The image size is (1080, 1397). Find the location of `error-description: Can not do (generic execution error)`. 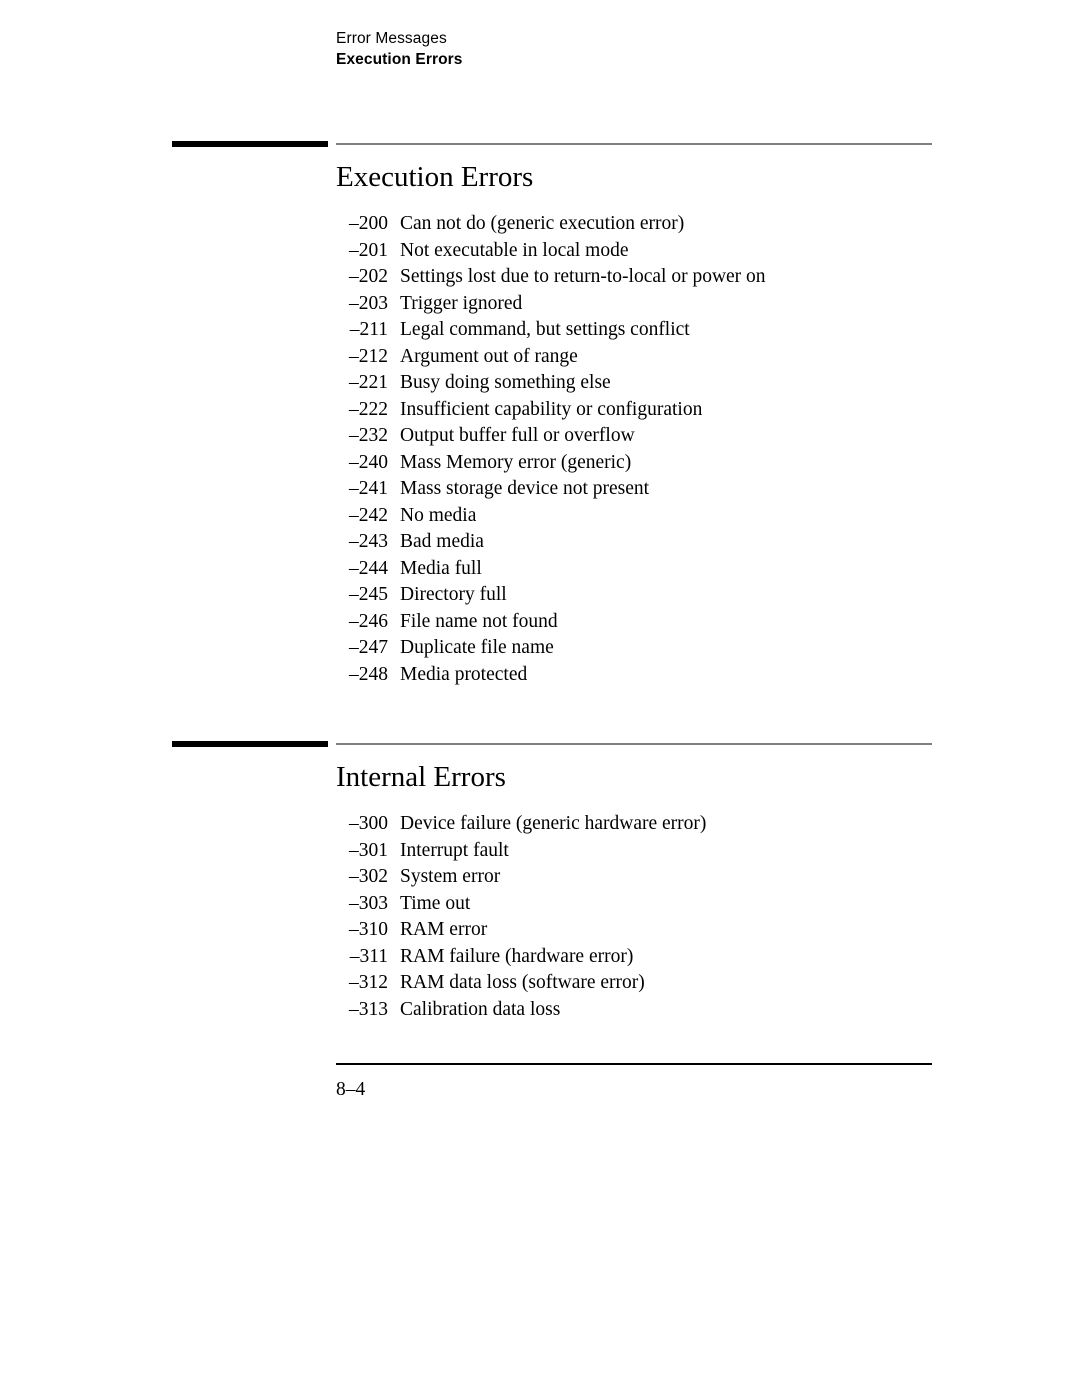

error-description: Can not do (generic execution error) is located at coordinates (542, 223).